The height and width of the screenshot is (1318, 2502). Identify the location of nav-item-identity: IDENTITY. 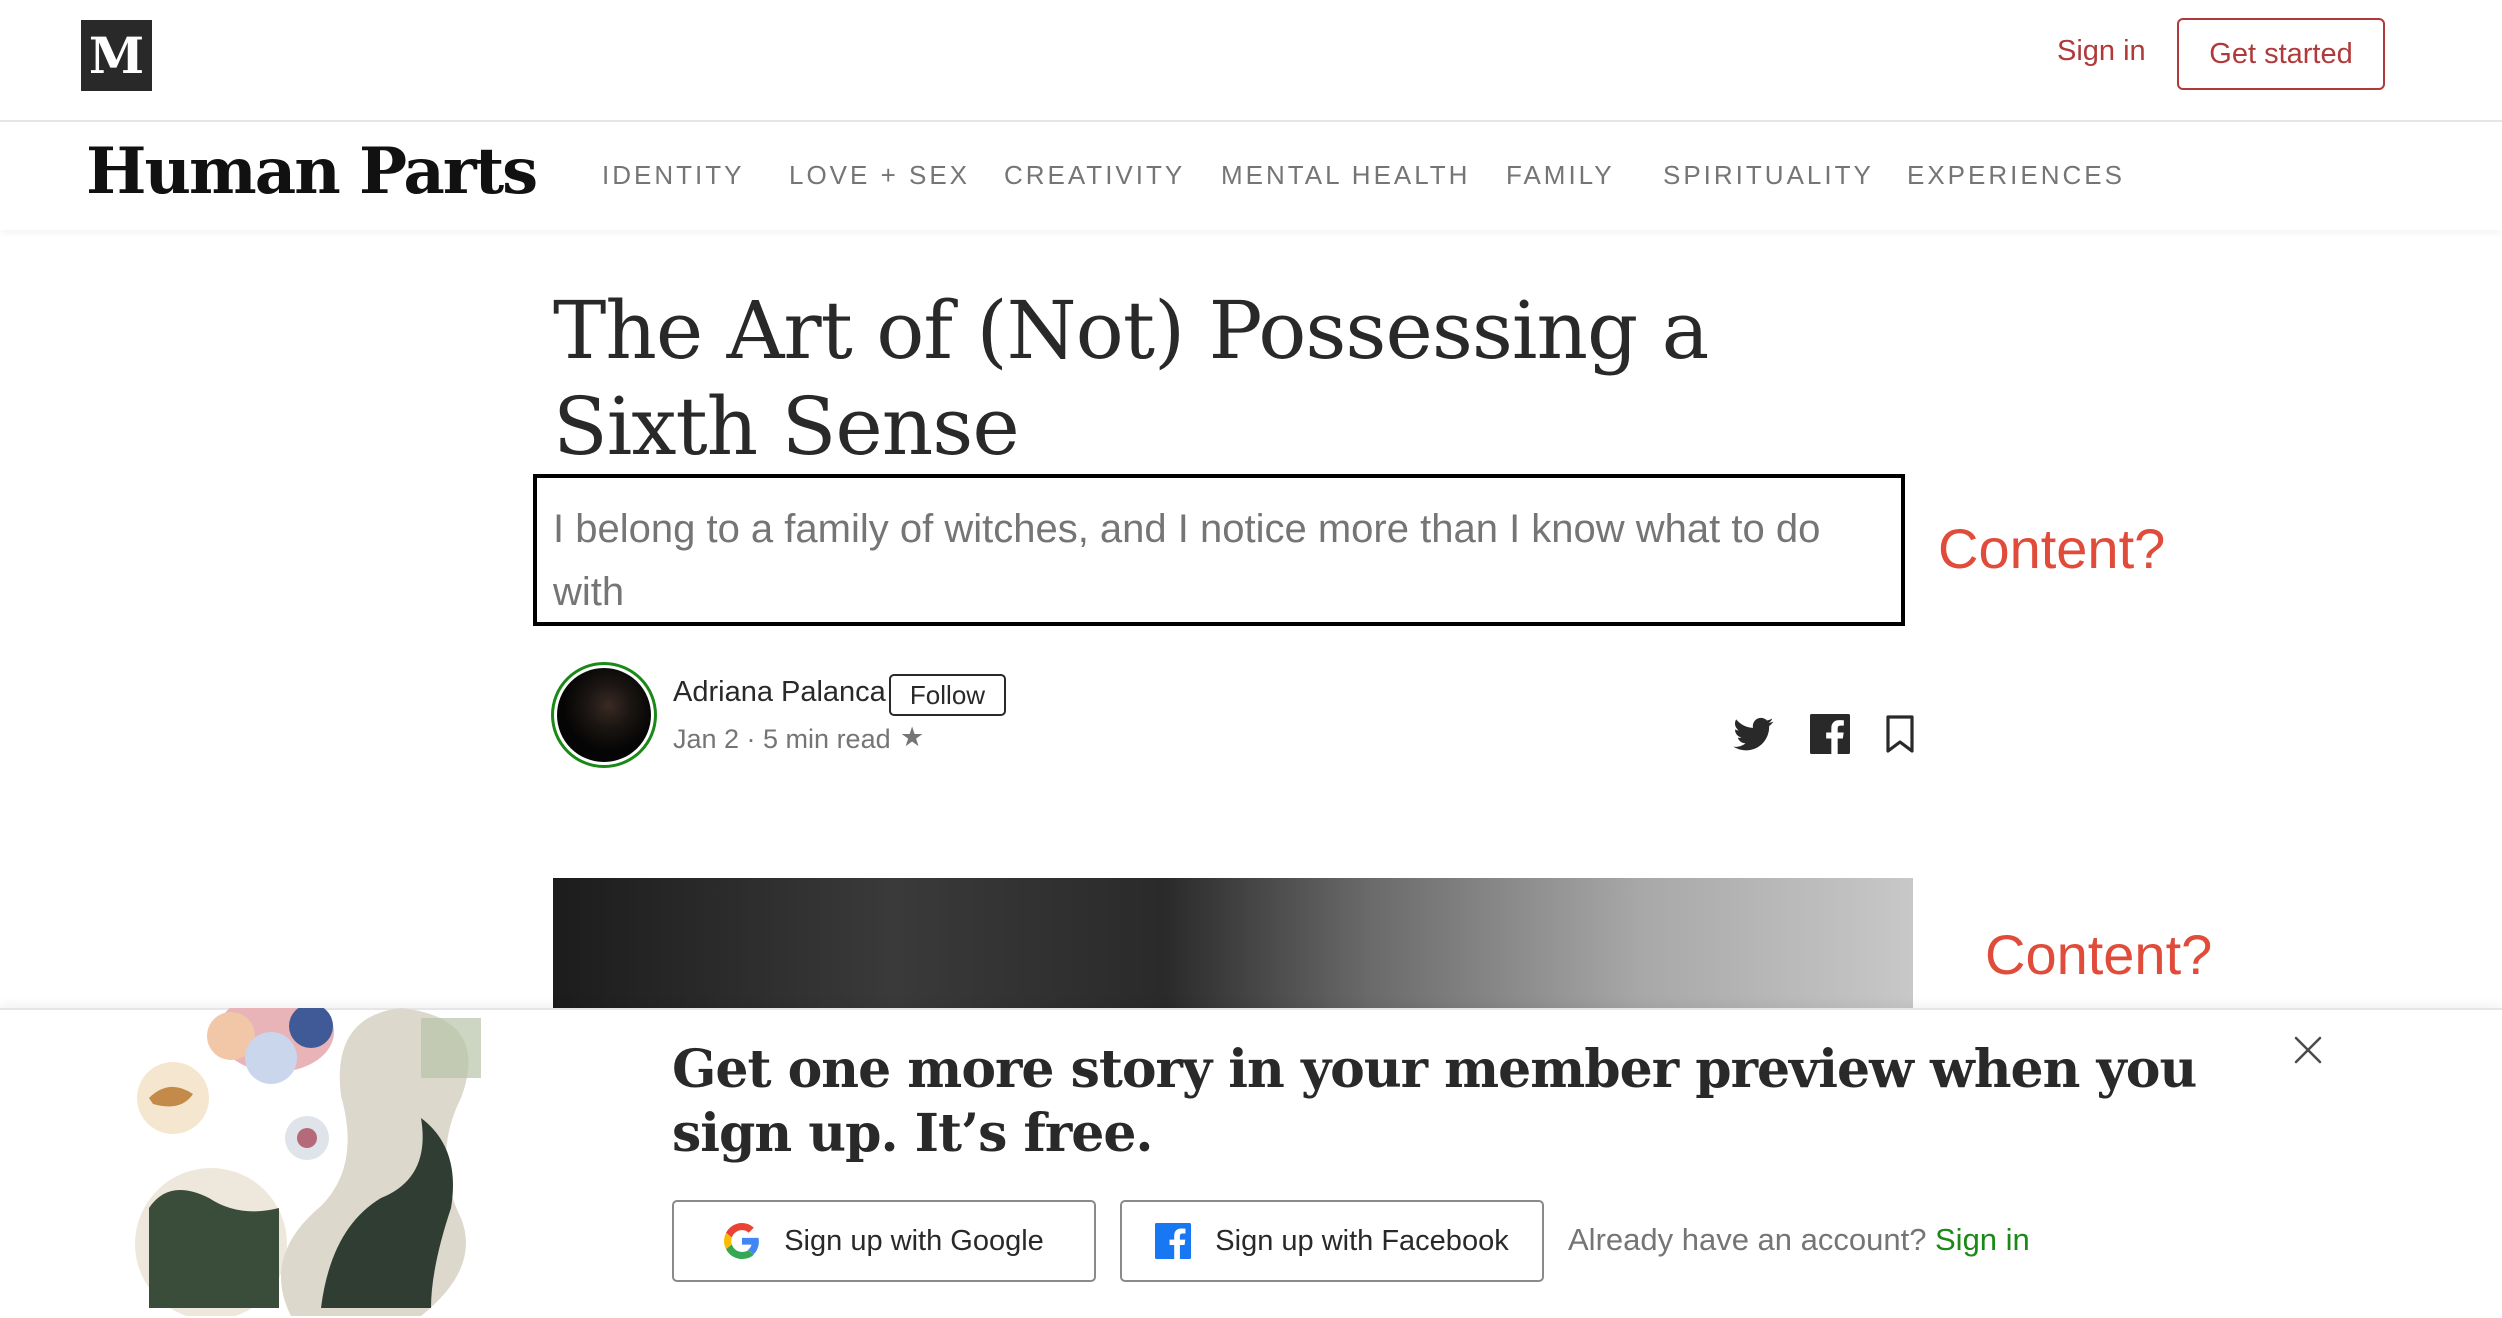
(673, 175).